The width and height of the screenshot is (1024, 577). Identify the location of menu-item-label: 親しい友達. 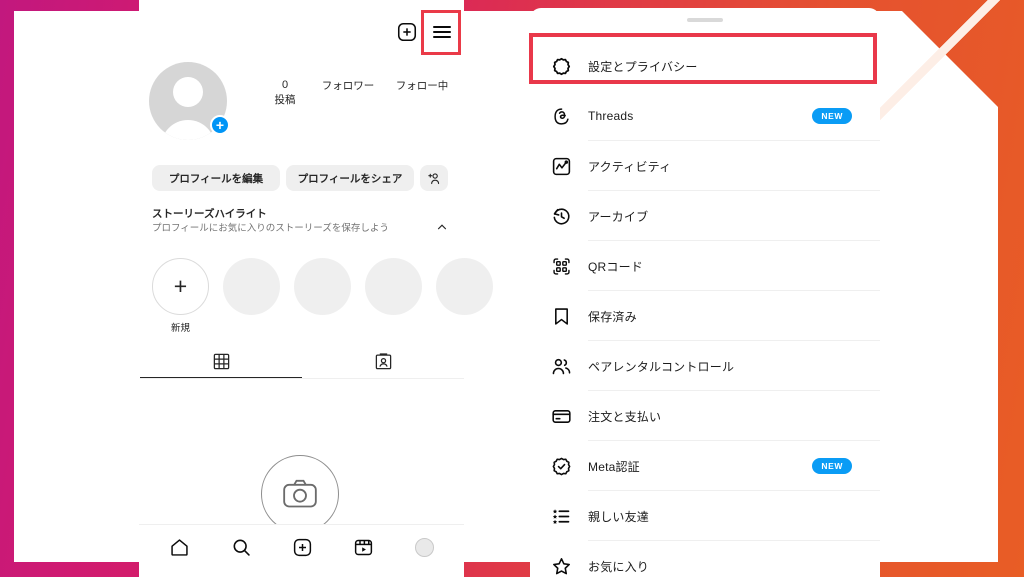
(619, 516).